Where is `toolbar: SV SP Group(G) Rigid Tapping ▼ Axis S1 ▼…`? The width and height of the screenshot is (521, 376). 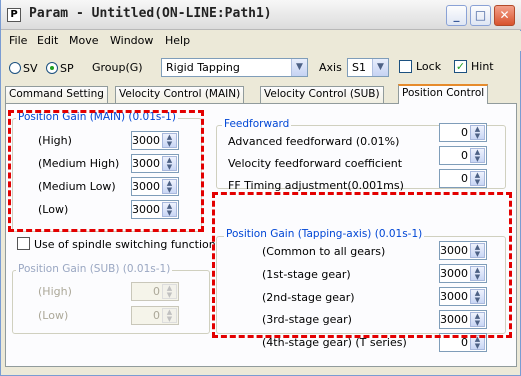
toolbar: SV SP Group(G) Rigid Tapping ▼ Axis S1 ▼… is located at coordinates (261, 68).